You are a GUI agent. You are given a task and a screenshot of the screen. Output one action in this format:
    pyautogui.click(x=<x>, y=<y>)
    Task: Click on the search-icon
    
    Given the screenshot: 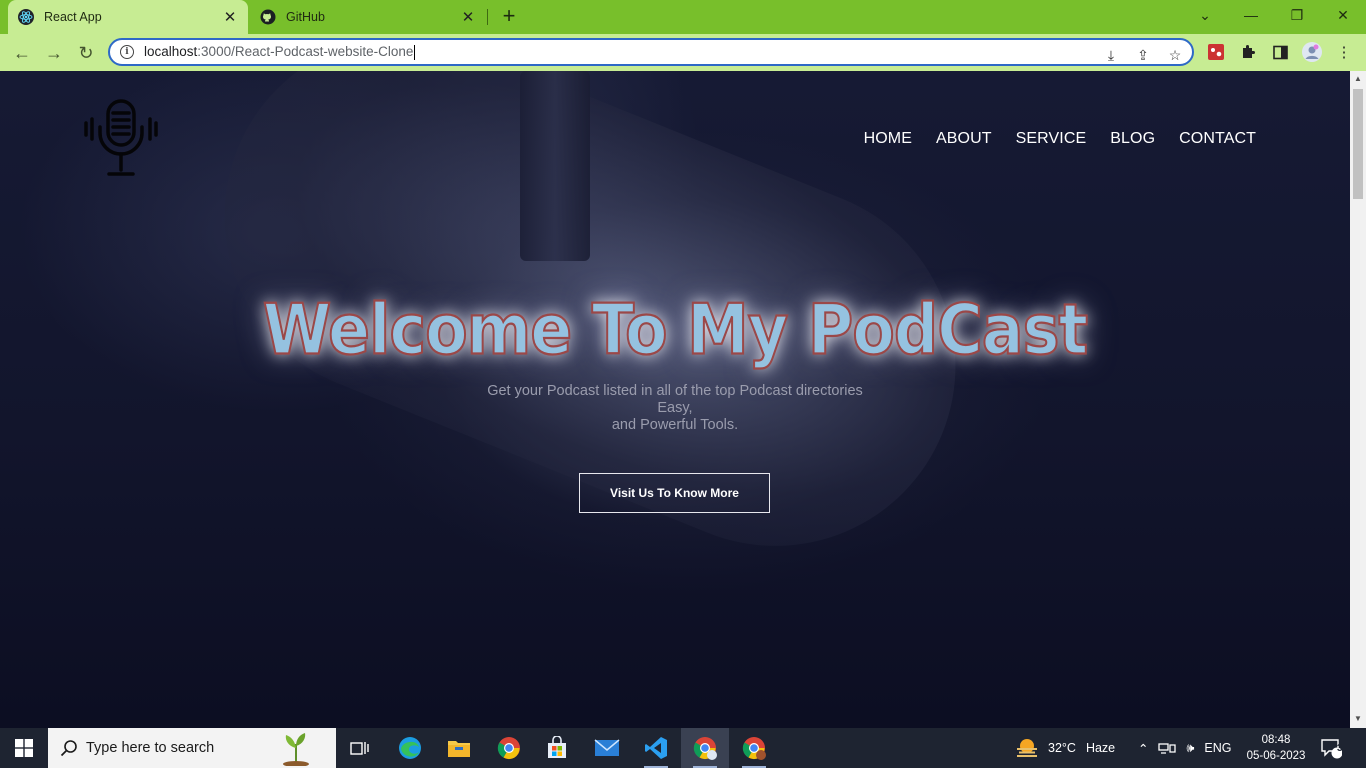 What is the action you would take?
    pyautogui.click(x=68, y=748)
    